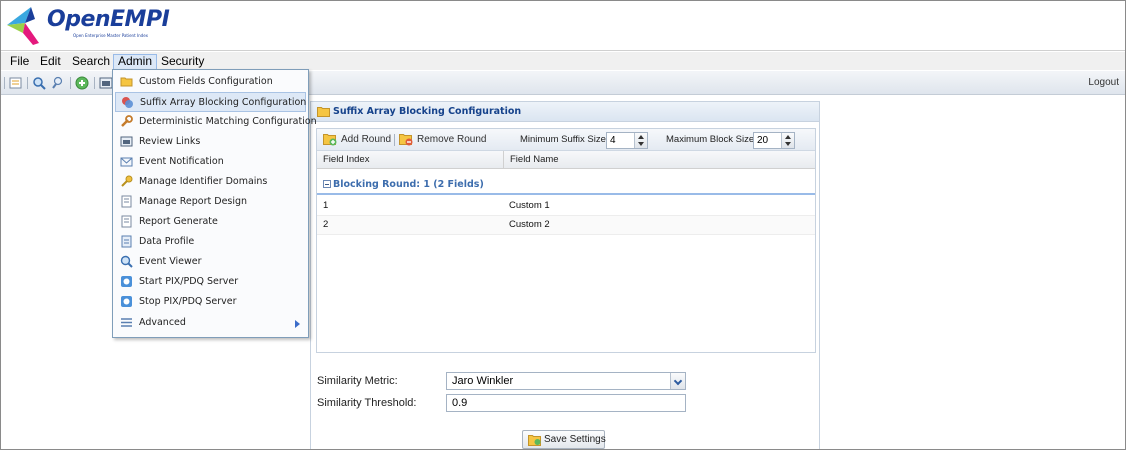 Image resolution: width=1126 pixels, height=450 pixels. I want to click on collapse-icon, so click(327, 184).